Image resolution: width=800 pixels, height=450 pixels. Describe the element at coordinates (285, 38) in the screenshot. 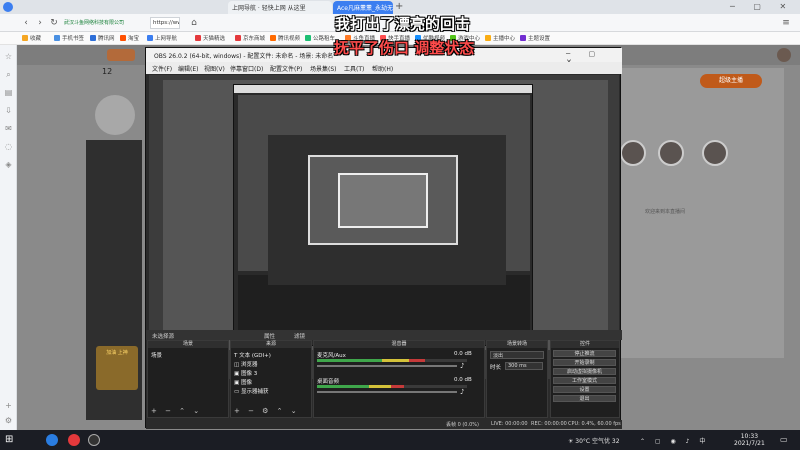

I see `bookmark-item: 腾讯视频` at that location.